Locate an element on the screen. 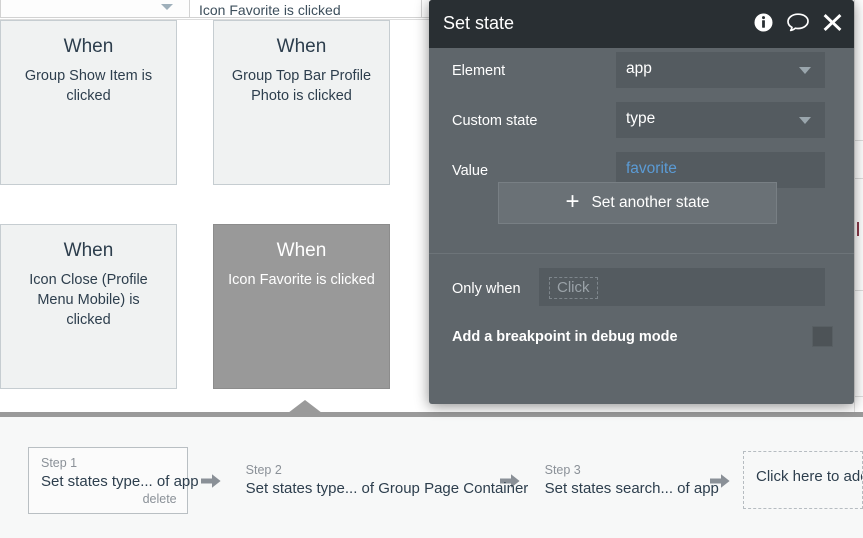 The image size is (863, 538). field-row-custom-state: Custom state type is located at coordinates (641, 123).